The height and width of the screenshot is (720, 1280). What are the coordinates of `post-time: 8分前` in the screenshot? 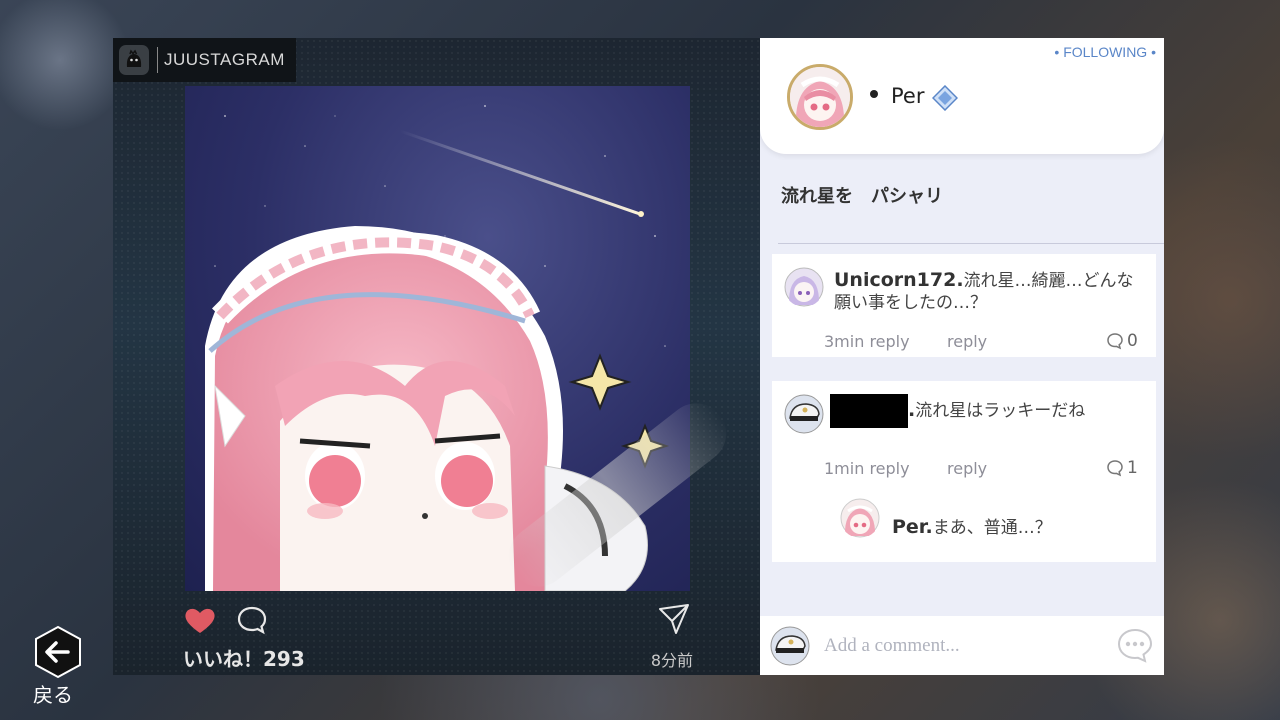 It's located at (671, 660).